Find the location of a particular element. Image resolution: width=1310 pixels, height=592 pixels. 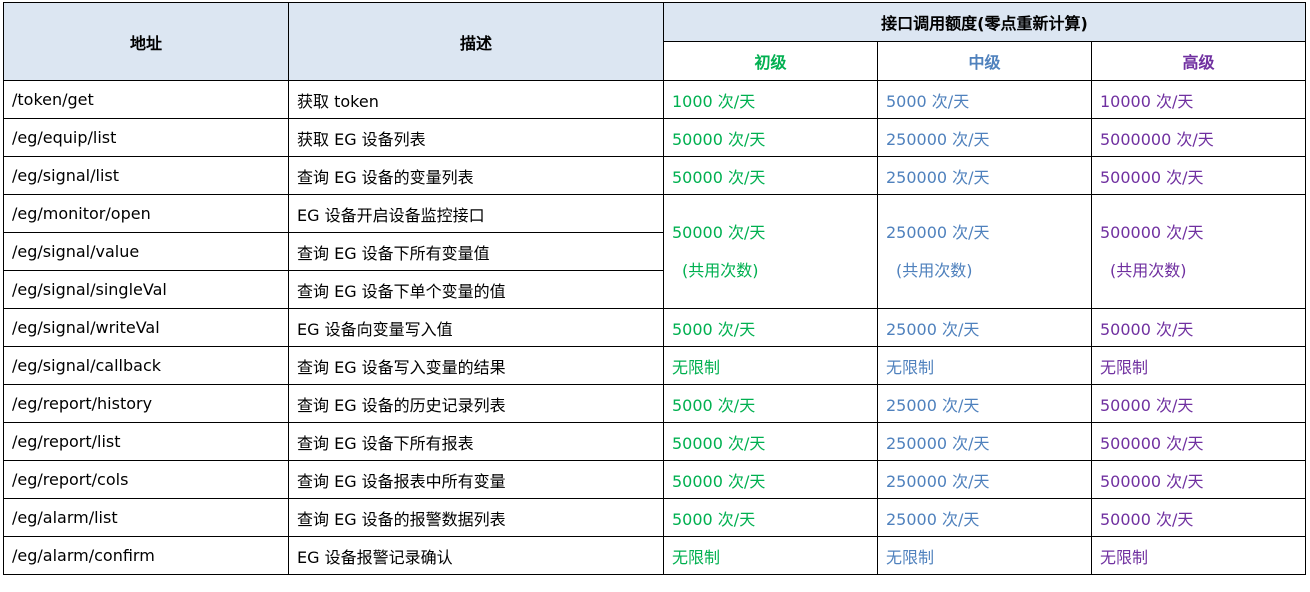

quota-high-cell: 10000 次/天 is located at coordinates (1198, 99).